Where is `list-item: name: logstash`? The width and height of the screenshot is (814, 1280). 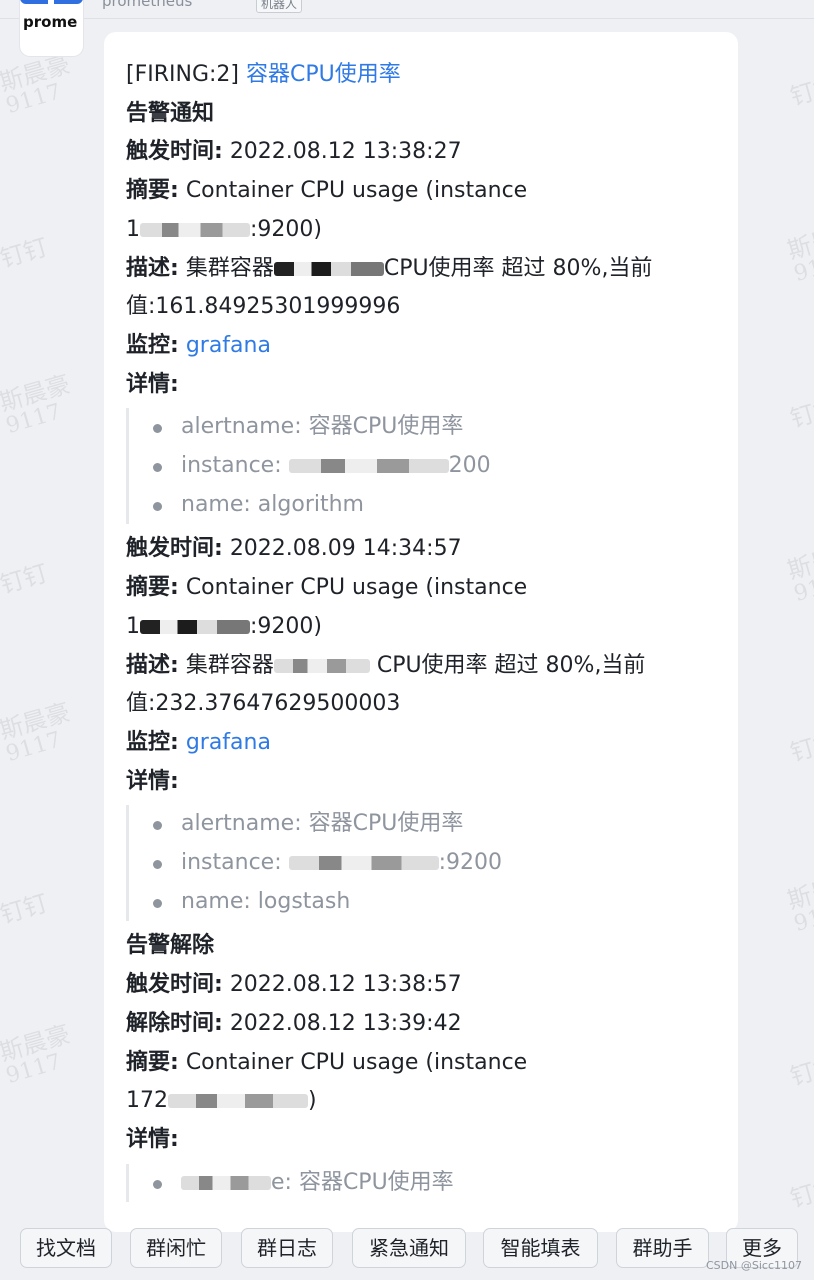
list-item: name: logstash is located at coordinates (435, 902).